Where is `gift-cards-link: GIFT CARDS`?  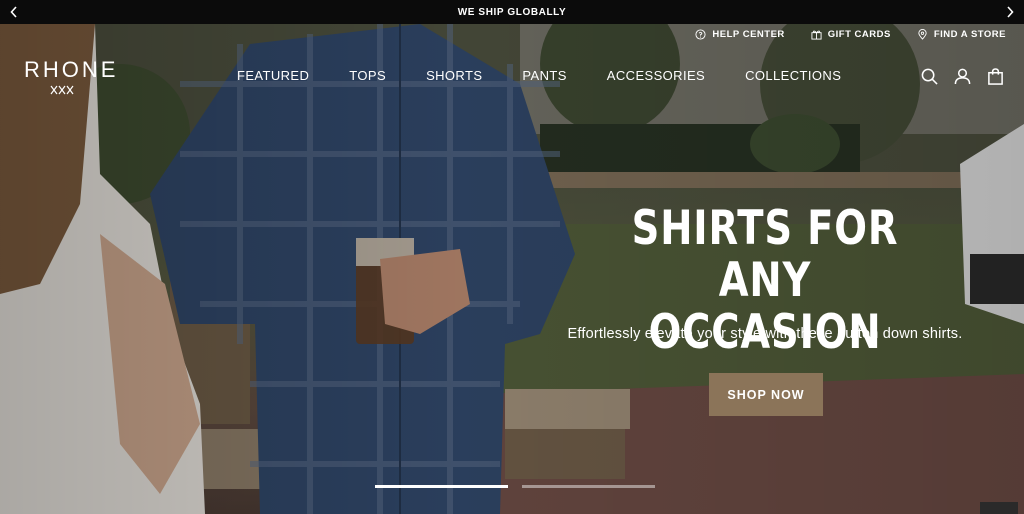
gift-cards-link: GIFT CARDS is located at coordinates (851, 34).